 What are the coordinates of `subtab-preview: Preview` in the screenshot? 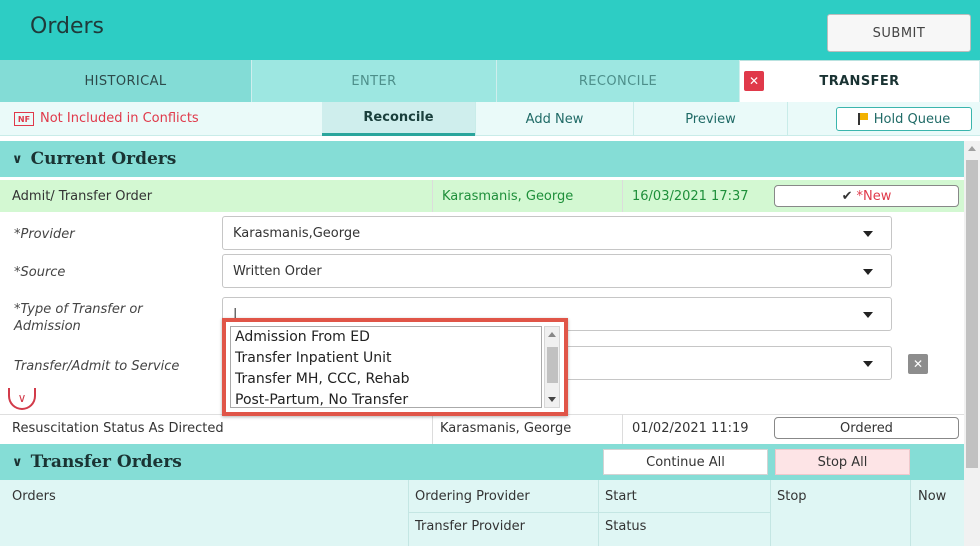 It's located at (710, 119).